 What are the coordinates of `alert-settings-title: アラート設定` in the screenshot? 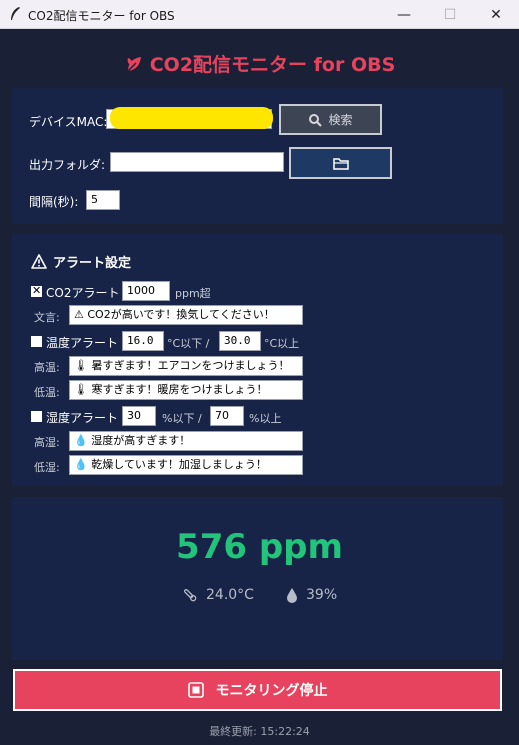 It's located at (92, 263).